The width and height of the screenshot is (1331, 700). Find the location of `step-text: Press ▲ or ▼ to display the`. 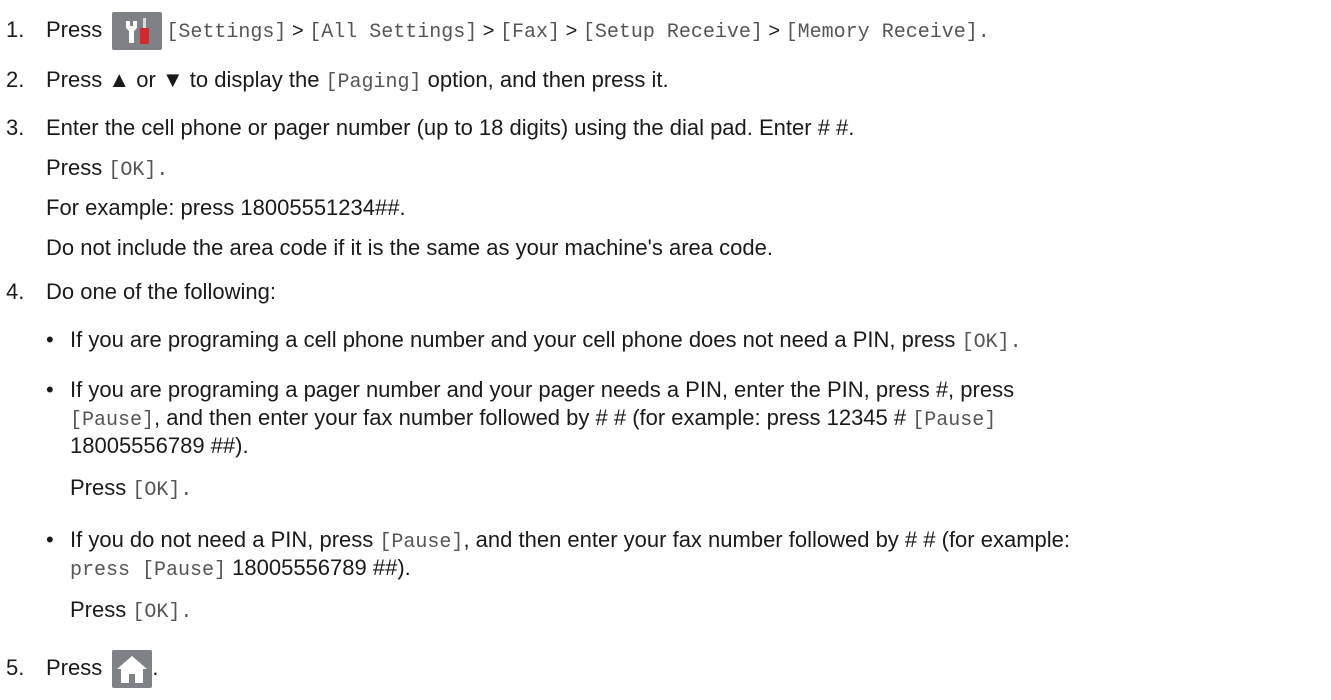

step-text: Press ▲ or ▼ to display the is located at coordinates (186, 79).